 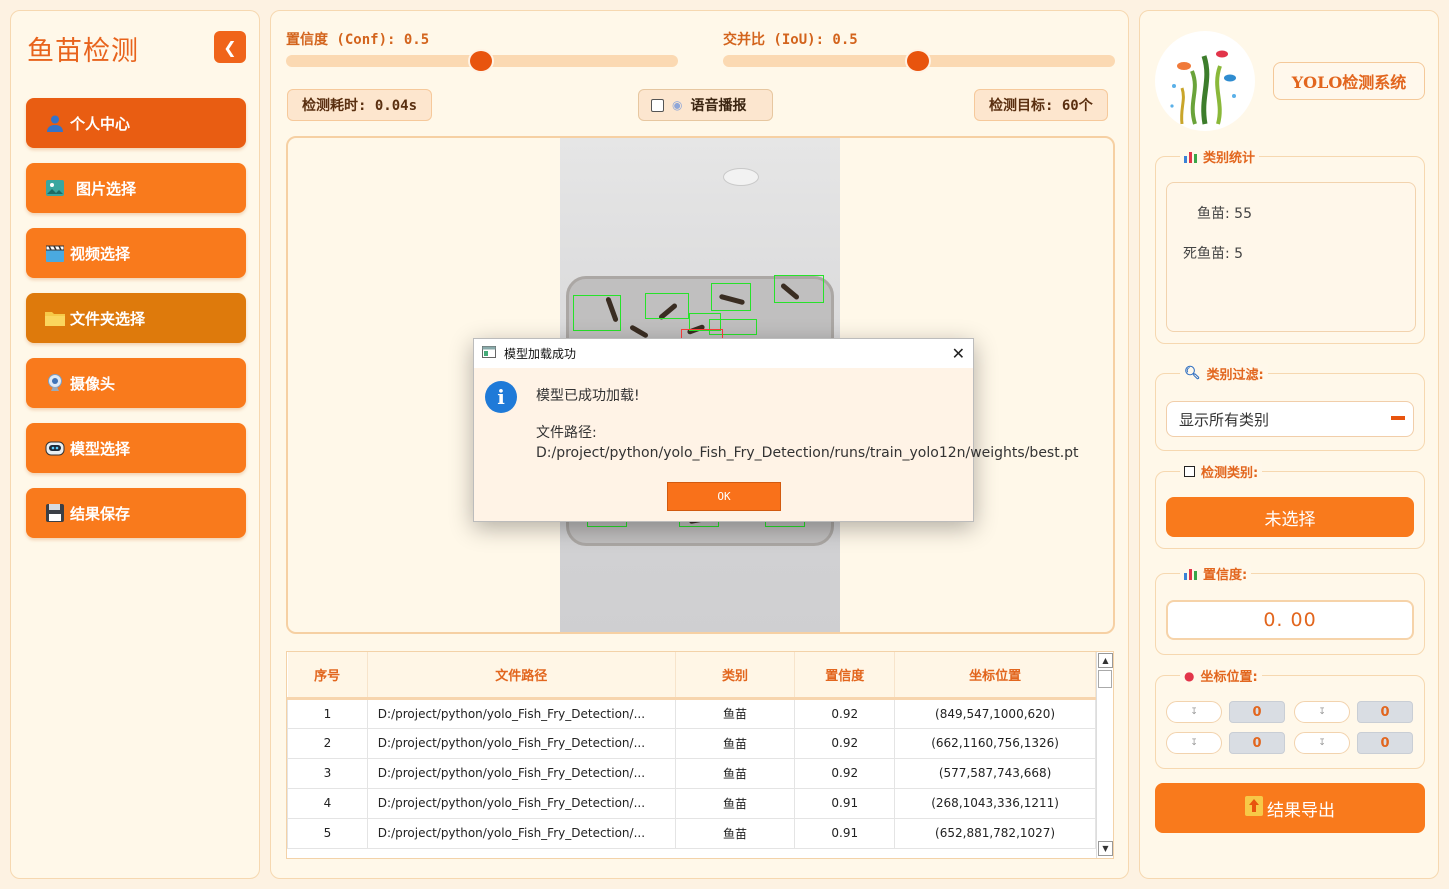 I want to click on speaker-icon: ◉, so click(x=677, y=105).